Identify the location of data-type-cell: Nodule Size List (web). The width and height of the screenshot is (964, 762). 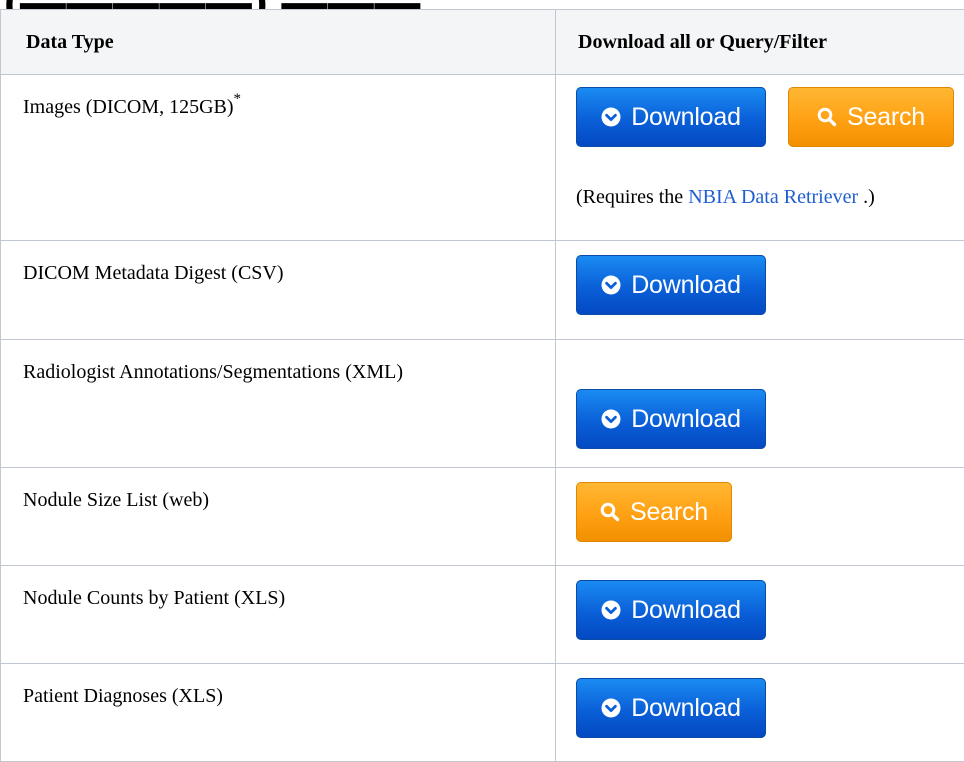
(278, 517).